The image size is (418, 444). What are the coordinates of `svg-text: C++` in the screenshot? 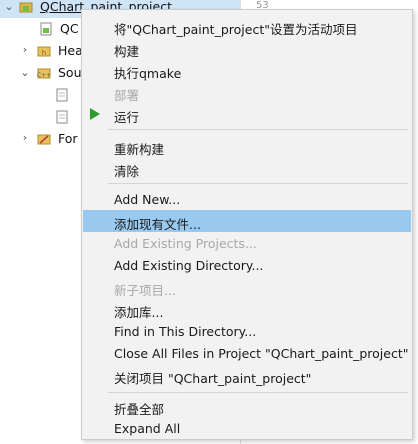 It's located at (44, 75).